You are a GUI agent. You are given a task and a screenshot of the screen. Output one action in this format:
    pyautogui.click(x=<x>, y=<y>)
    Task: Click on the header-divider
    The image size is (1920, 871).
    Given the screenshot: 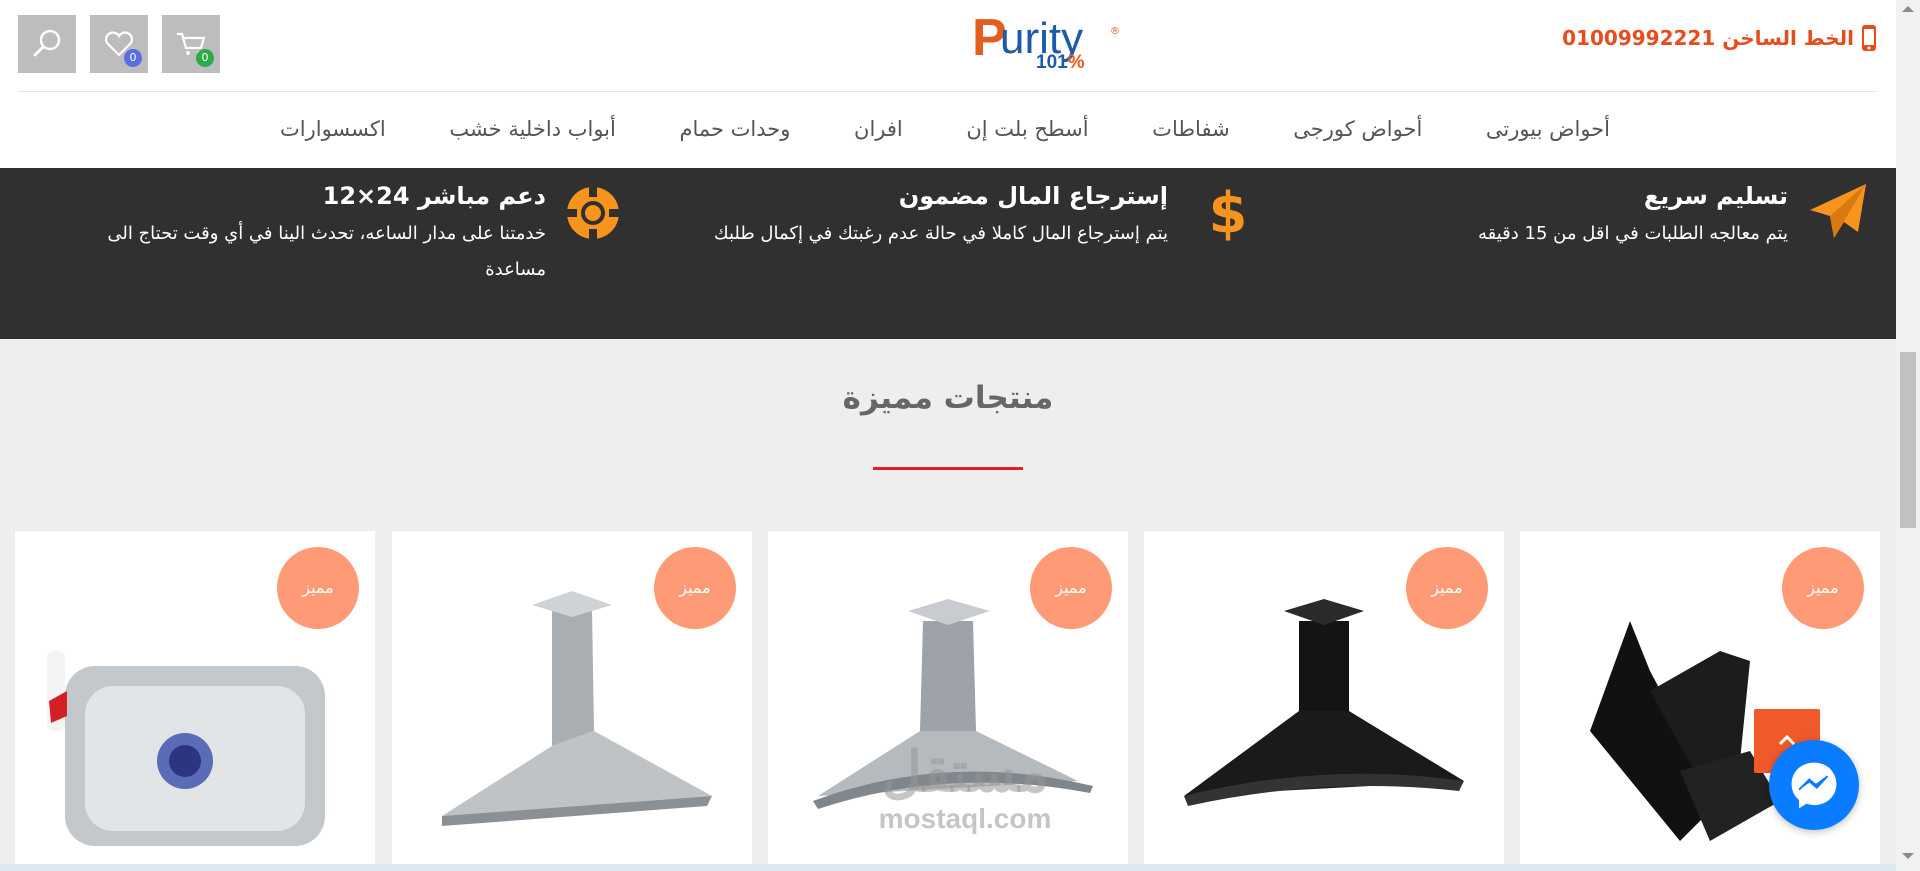 What is the action you would take?
    pyautogui.click(x=947, y=91)
    